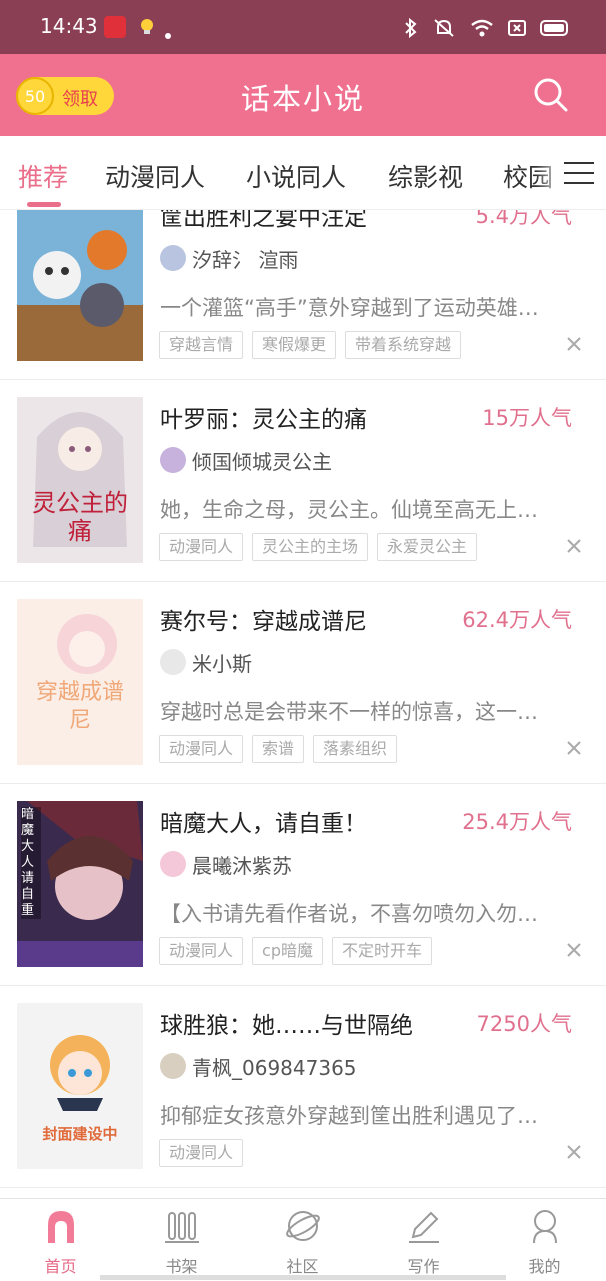  I want to click on book-title: 赛尔号：穿越成谱尼, so click(263, 622).